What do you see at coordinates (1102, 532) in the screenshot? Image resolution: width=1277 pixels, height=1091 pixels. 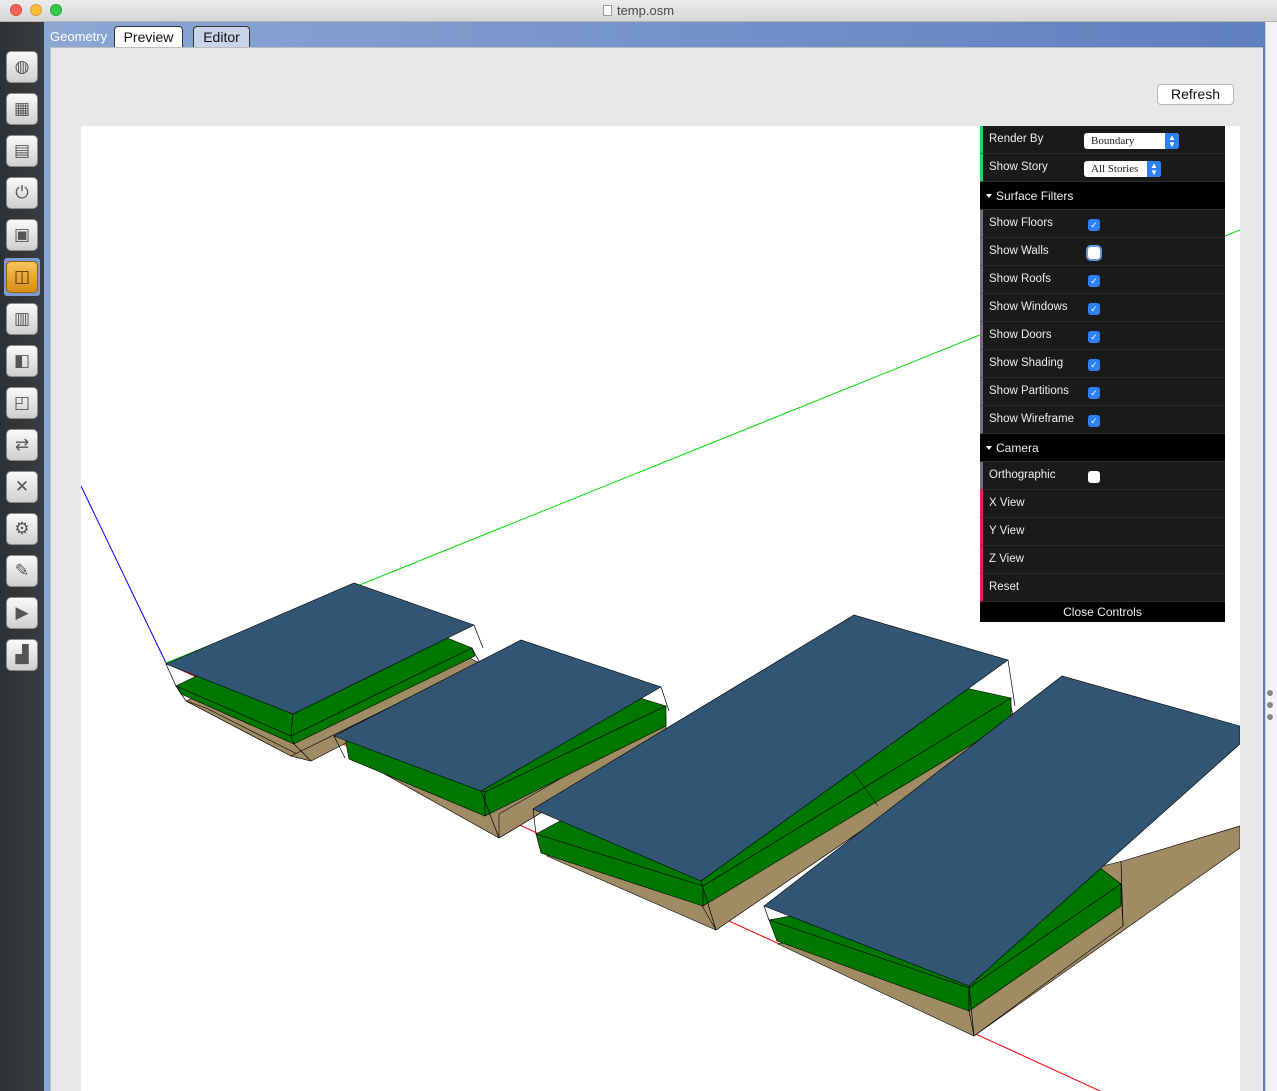 I see `y-view-button: Y View` at bounding box center [1102, 532].